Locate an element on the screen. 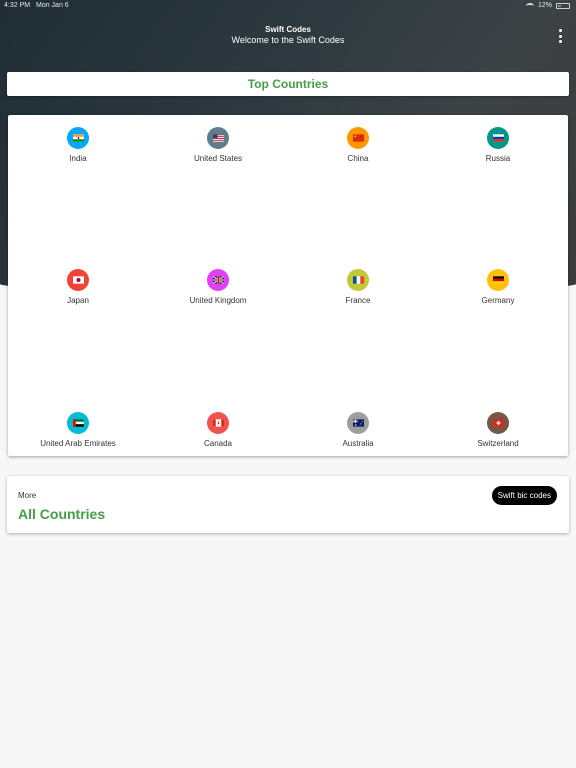 This screenshot has width=576, height=768. country-item-india: India is located at coordinates (78, 145).